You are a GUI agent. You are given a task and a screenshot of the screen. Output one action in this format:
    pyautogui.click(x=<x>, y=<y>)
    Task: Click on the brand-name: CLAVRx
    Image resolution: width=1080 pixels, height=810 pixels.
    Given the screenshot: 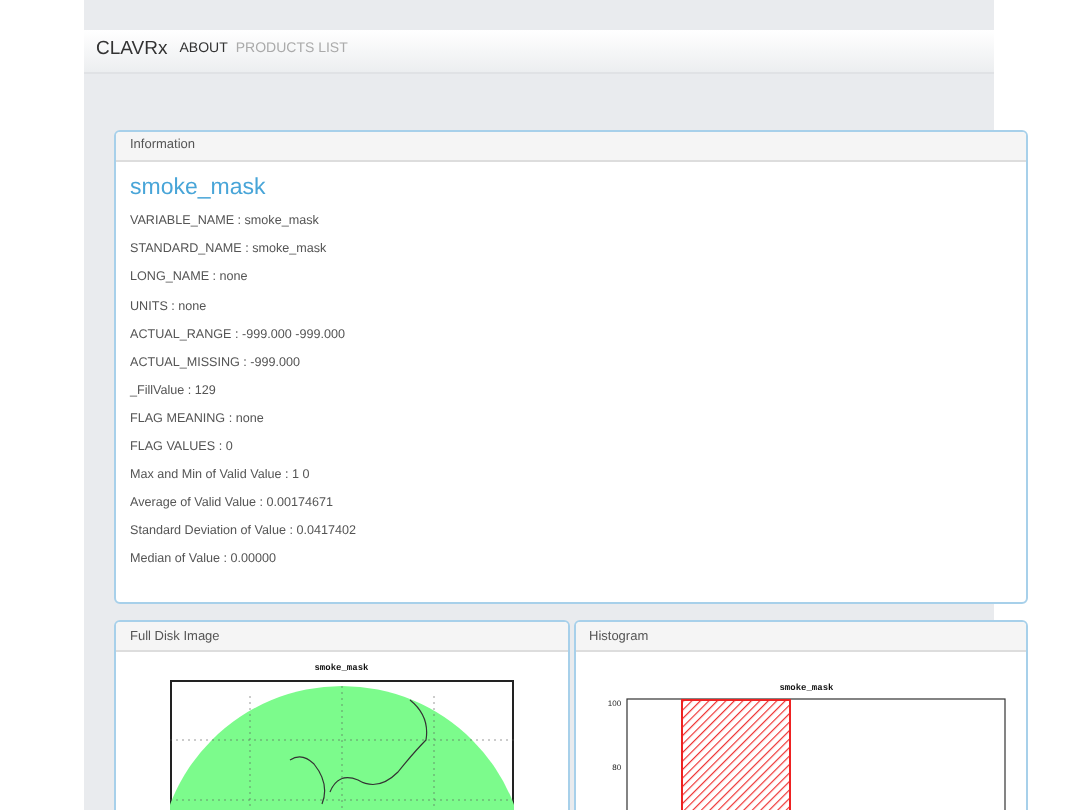 What is the action you would take?
    pyautogui.click(x=132, y=51)
    